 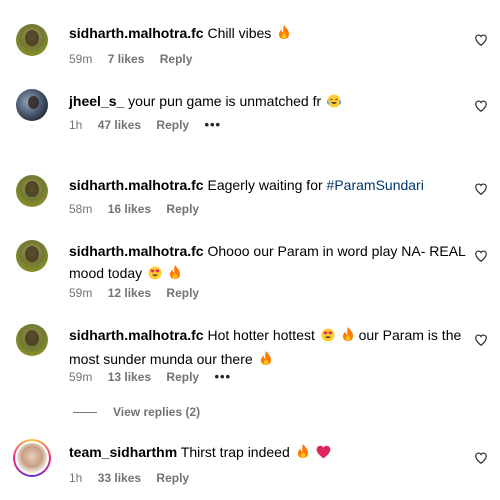 What do you see at coordinates (129, 293) in the screenshot?
I see `comment-likes: 12 likes` at bounding box center [129, 293].